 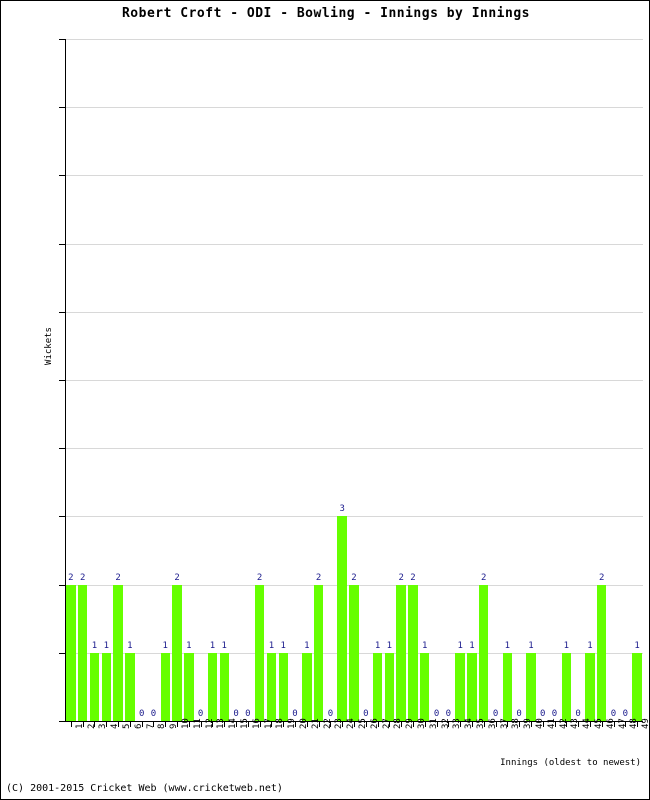 What do you see at coordinates (570, 763) in the screenshot?
I see `x-axis-label: Innings (oldest to newest)` at bounding box center [570, 763].